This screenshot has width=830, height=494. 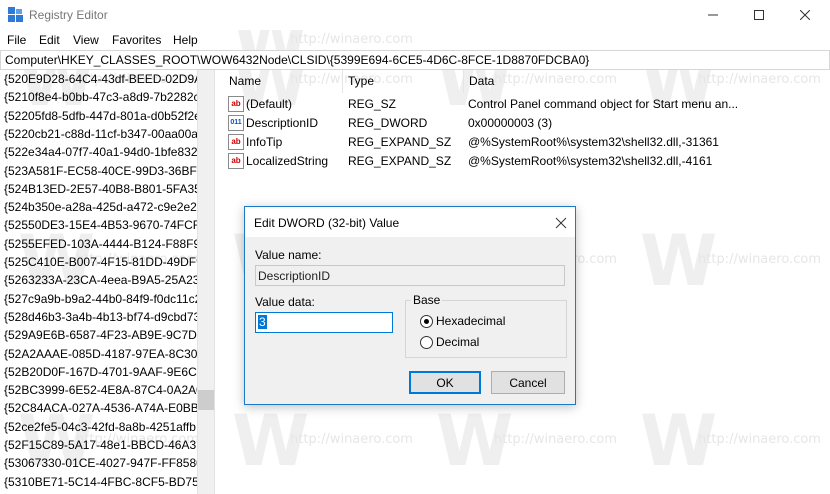 I want to click on close-button, so click(x=805, y=15).